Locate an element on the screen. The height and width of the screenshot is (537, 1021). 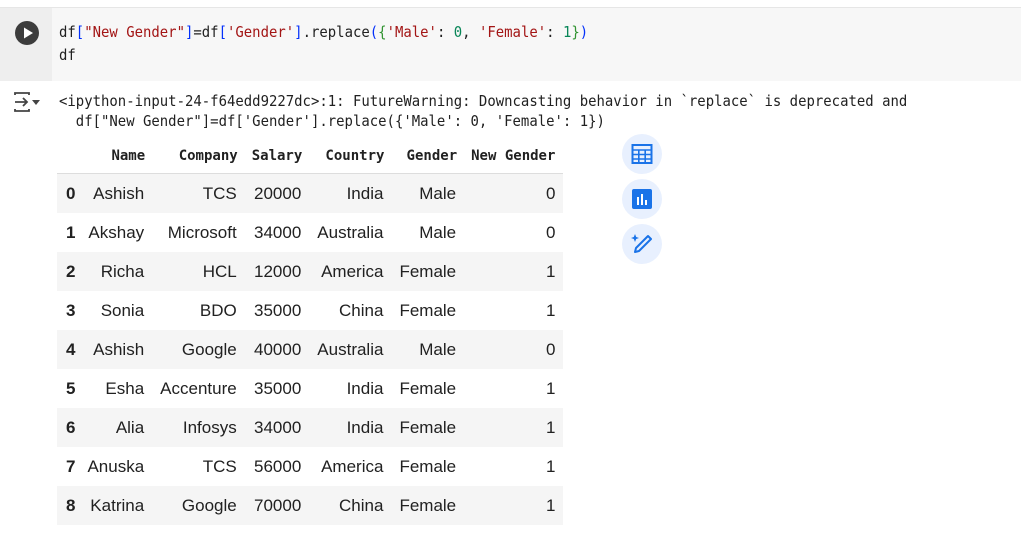
column-header-country: Country is located at coordinates (350, 156).